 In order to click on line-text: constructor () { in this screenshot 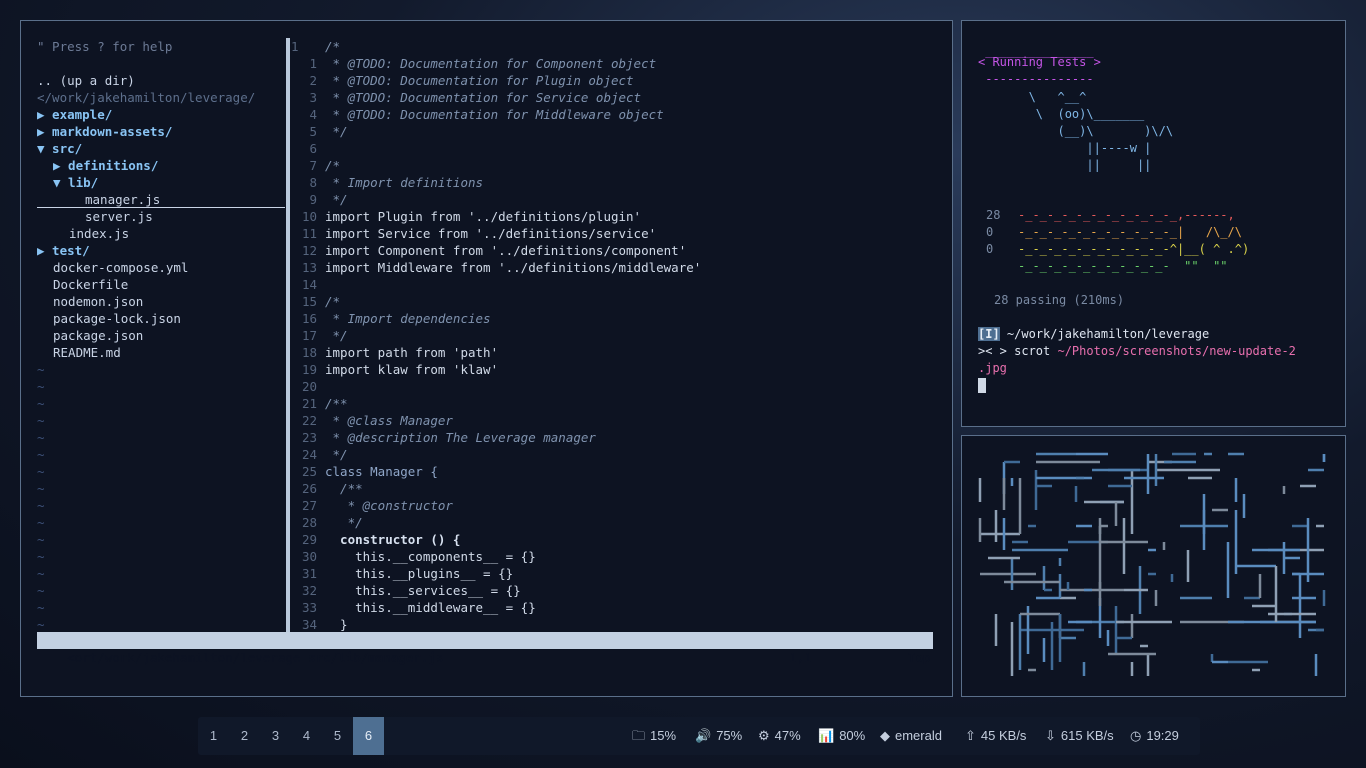, I will do `click(393, 539)`.